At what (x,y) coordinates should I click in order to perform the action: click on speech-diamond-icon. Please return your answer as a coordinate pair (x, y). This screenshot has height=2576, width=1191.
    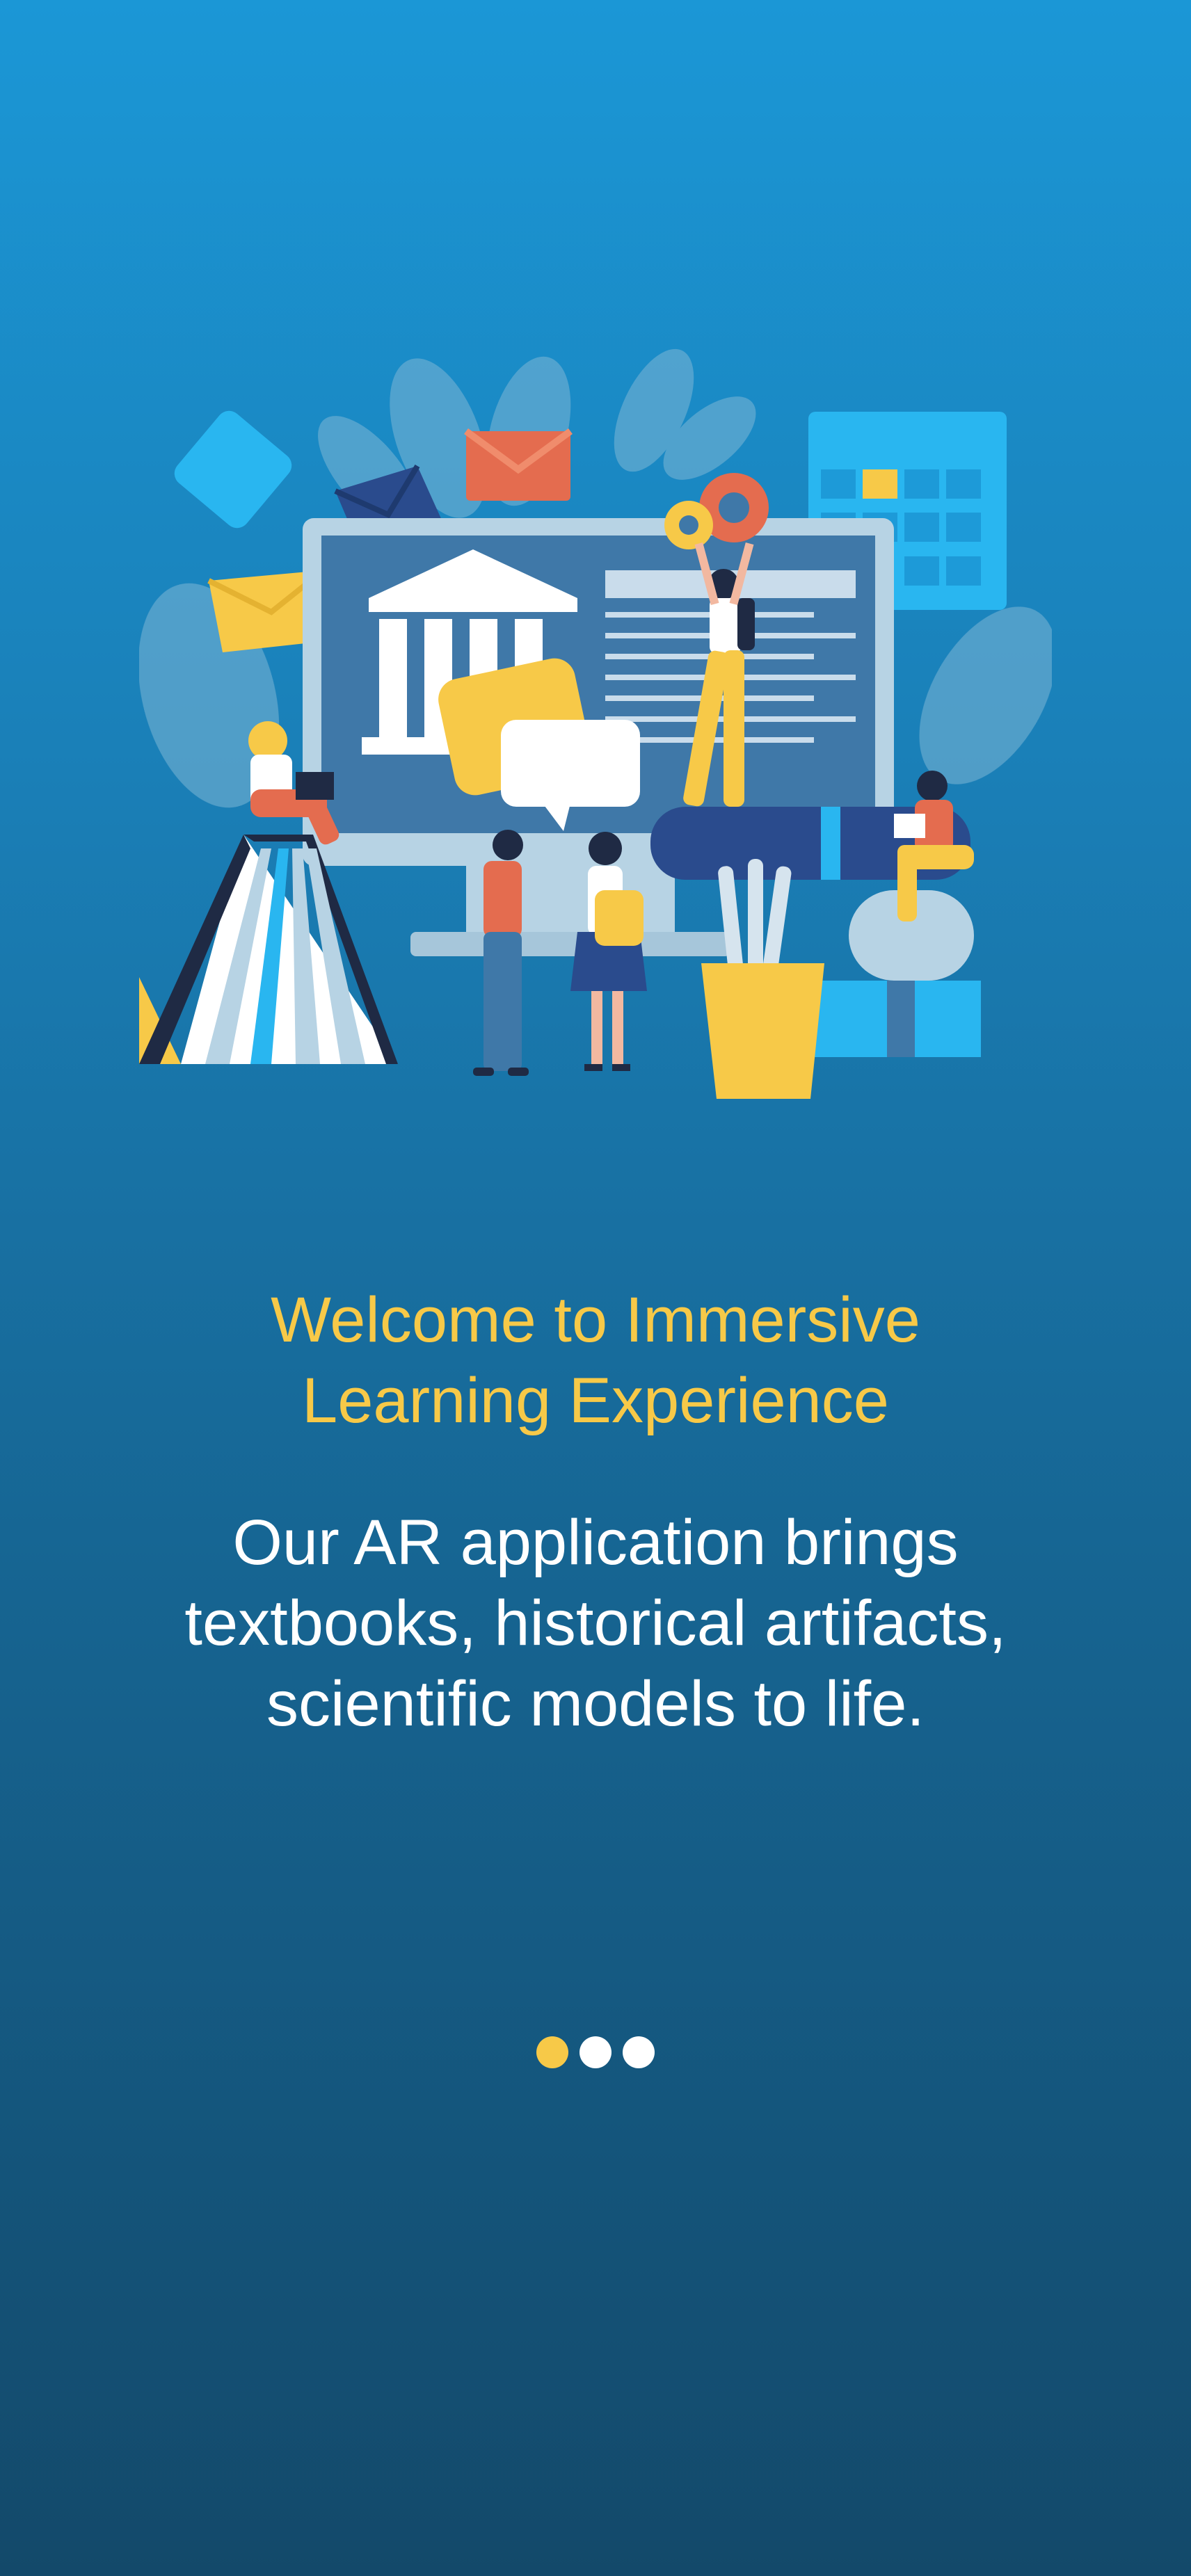
    Looking at the image, I should click on (233, 469).